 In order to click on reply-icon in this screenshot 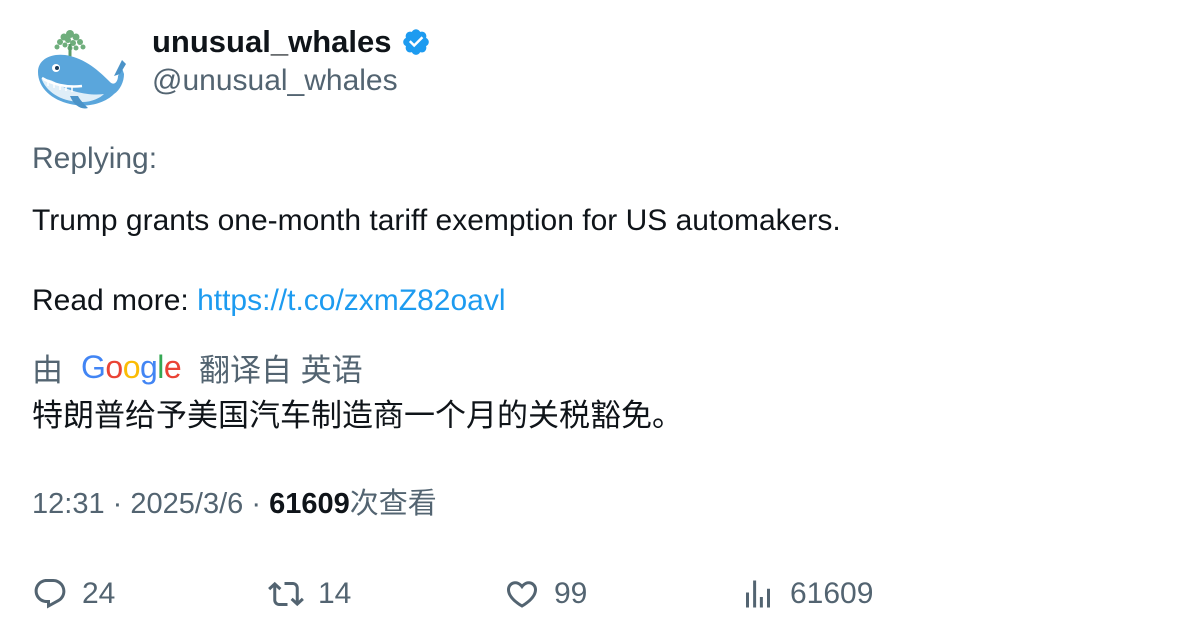, I will do `click(50, 594)`.